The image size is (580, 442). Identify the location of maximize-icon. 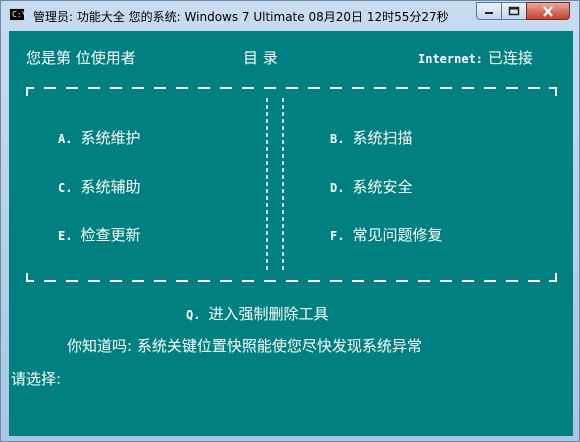
(514, 11).